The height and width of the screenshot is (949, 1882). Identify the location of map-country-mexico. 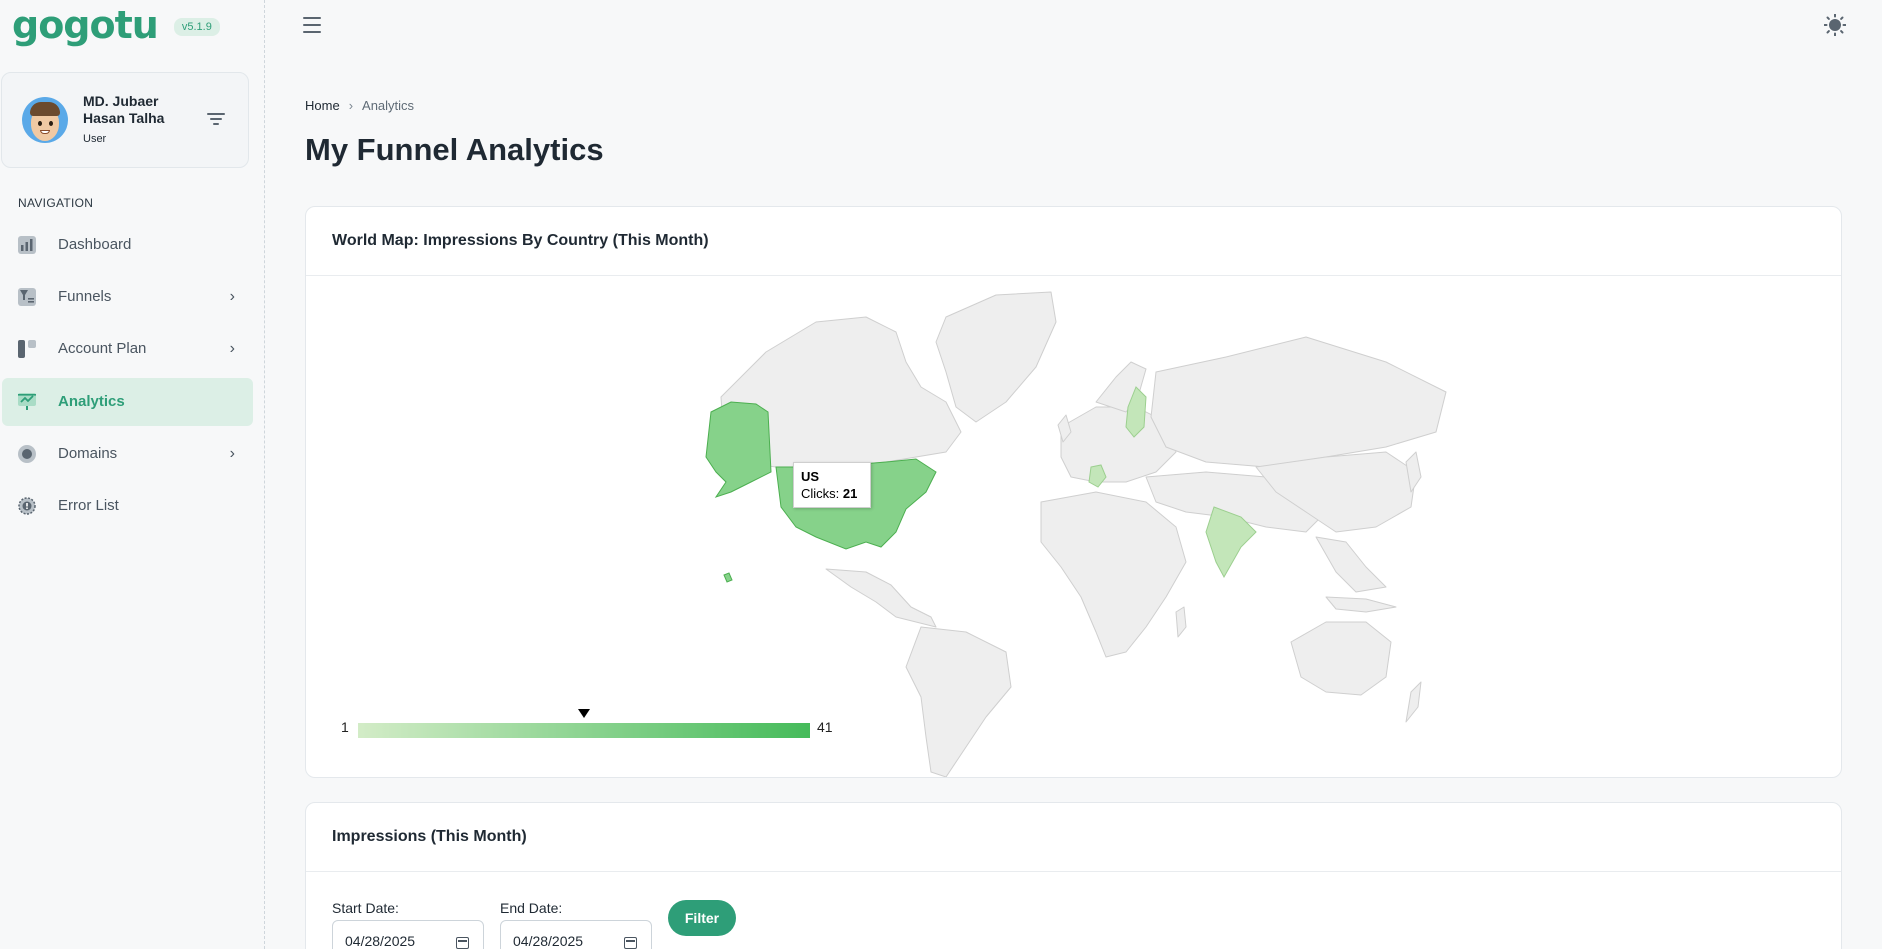
(881, 598).